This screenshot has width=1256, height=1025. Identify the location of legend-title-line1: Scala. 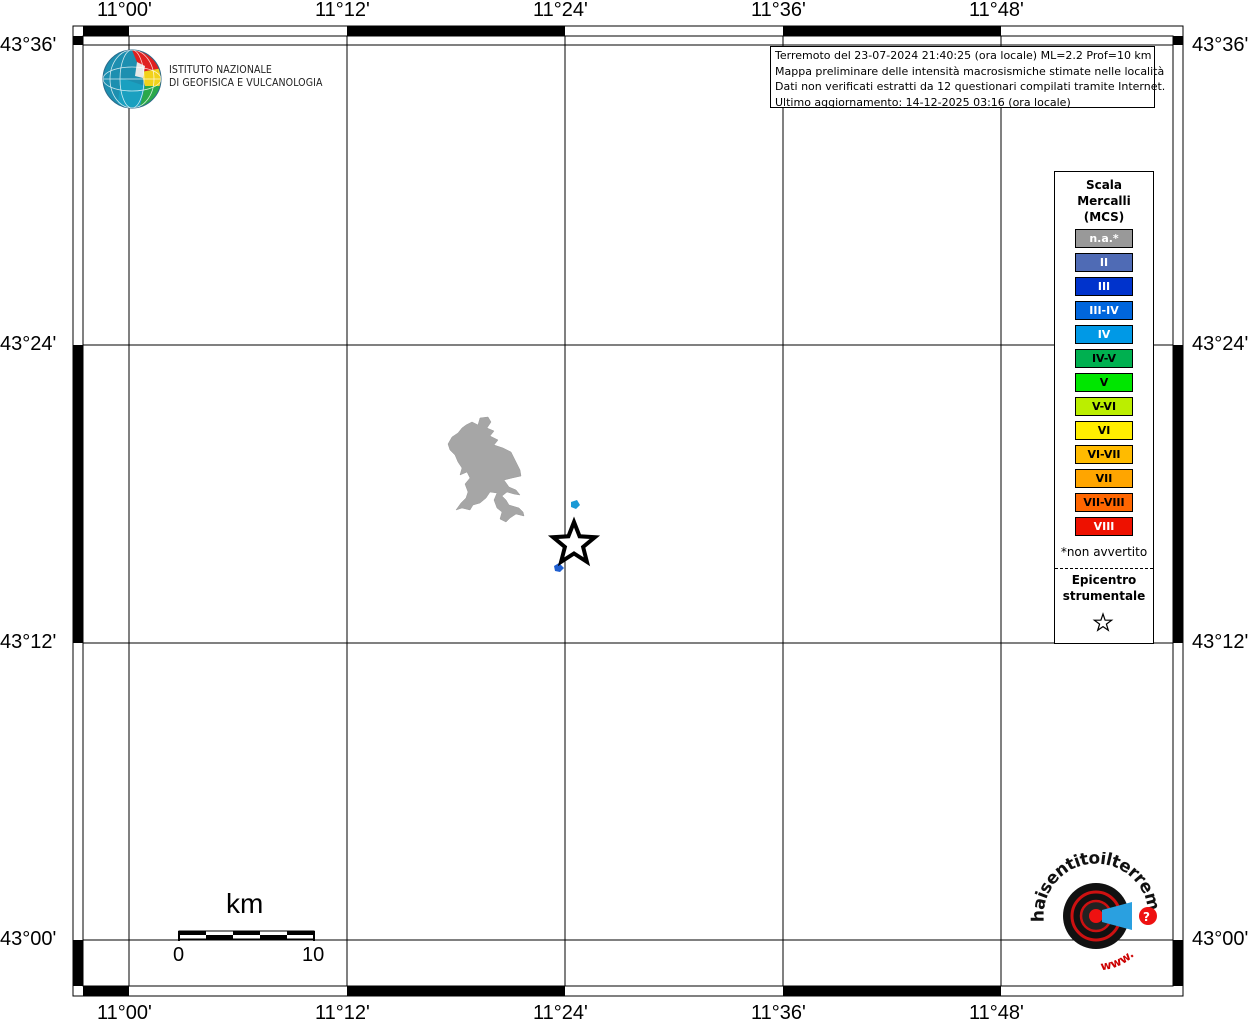
(1104, 185).